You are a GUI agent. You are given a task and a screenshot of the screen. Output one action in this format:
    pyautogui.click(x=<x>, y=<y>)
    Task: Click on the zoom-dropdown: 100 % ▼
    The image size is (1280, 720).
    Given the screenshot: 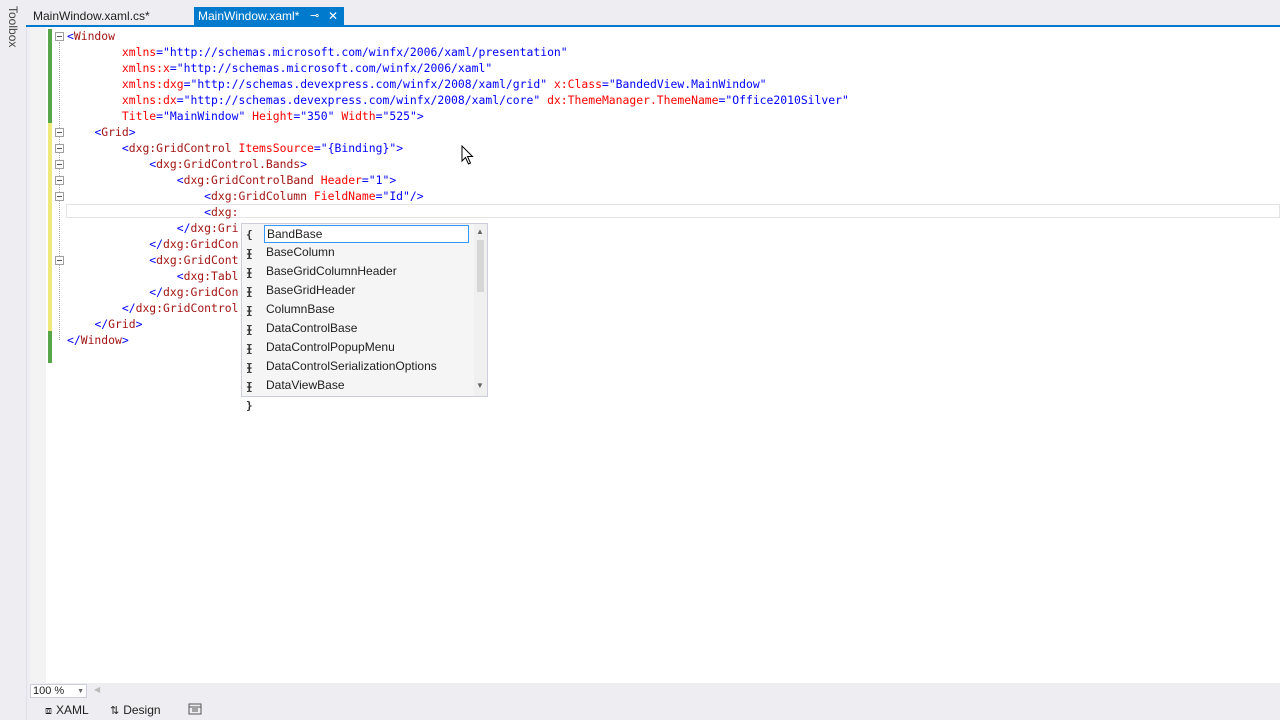 What is the action you would take?
    pyautogui.click(x=58, y=691)
    